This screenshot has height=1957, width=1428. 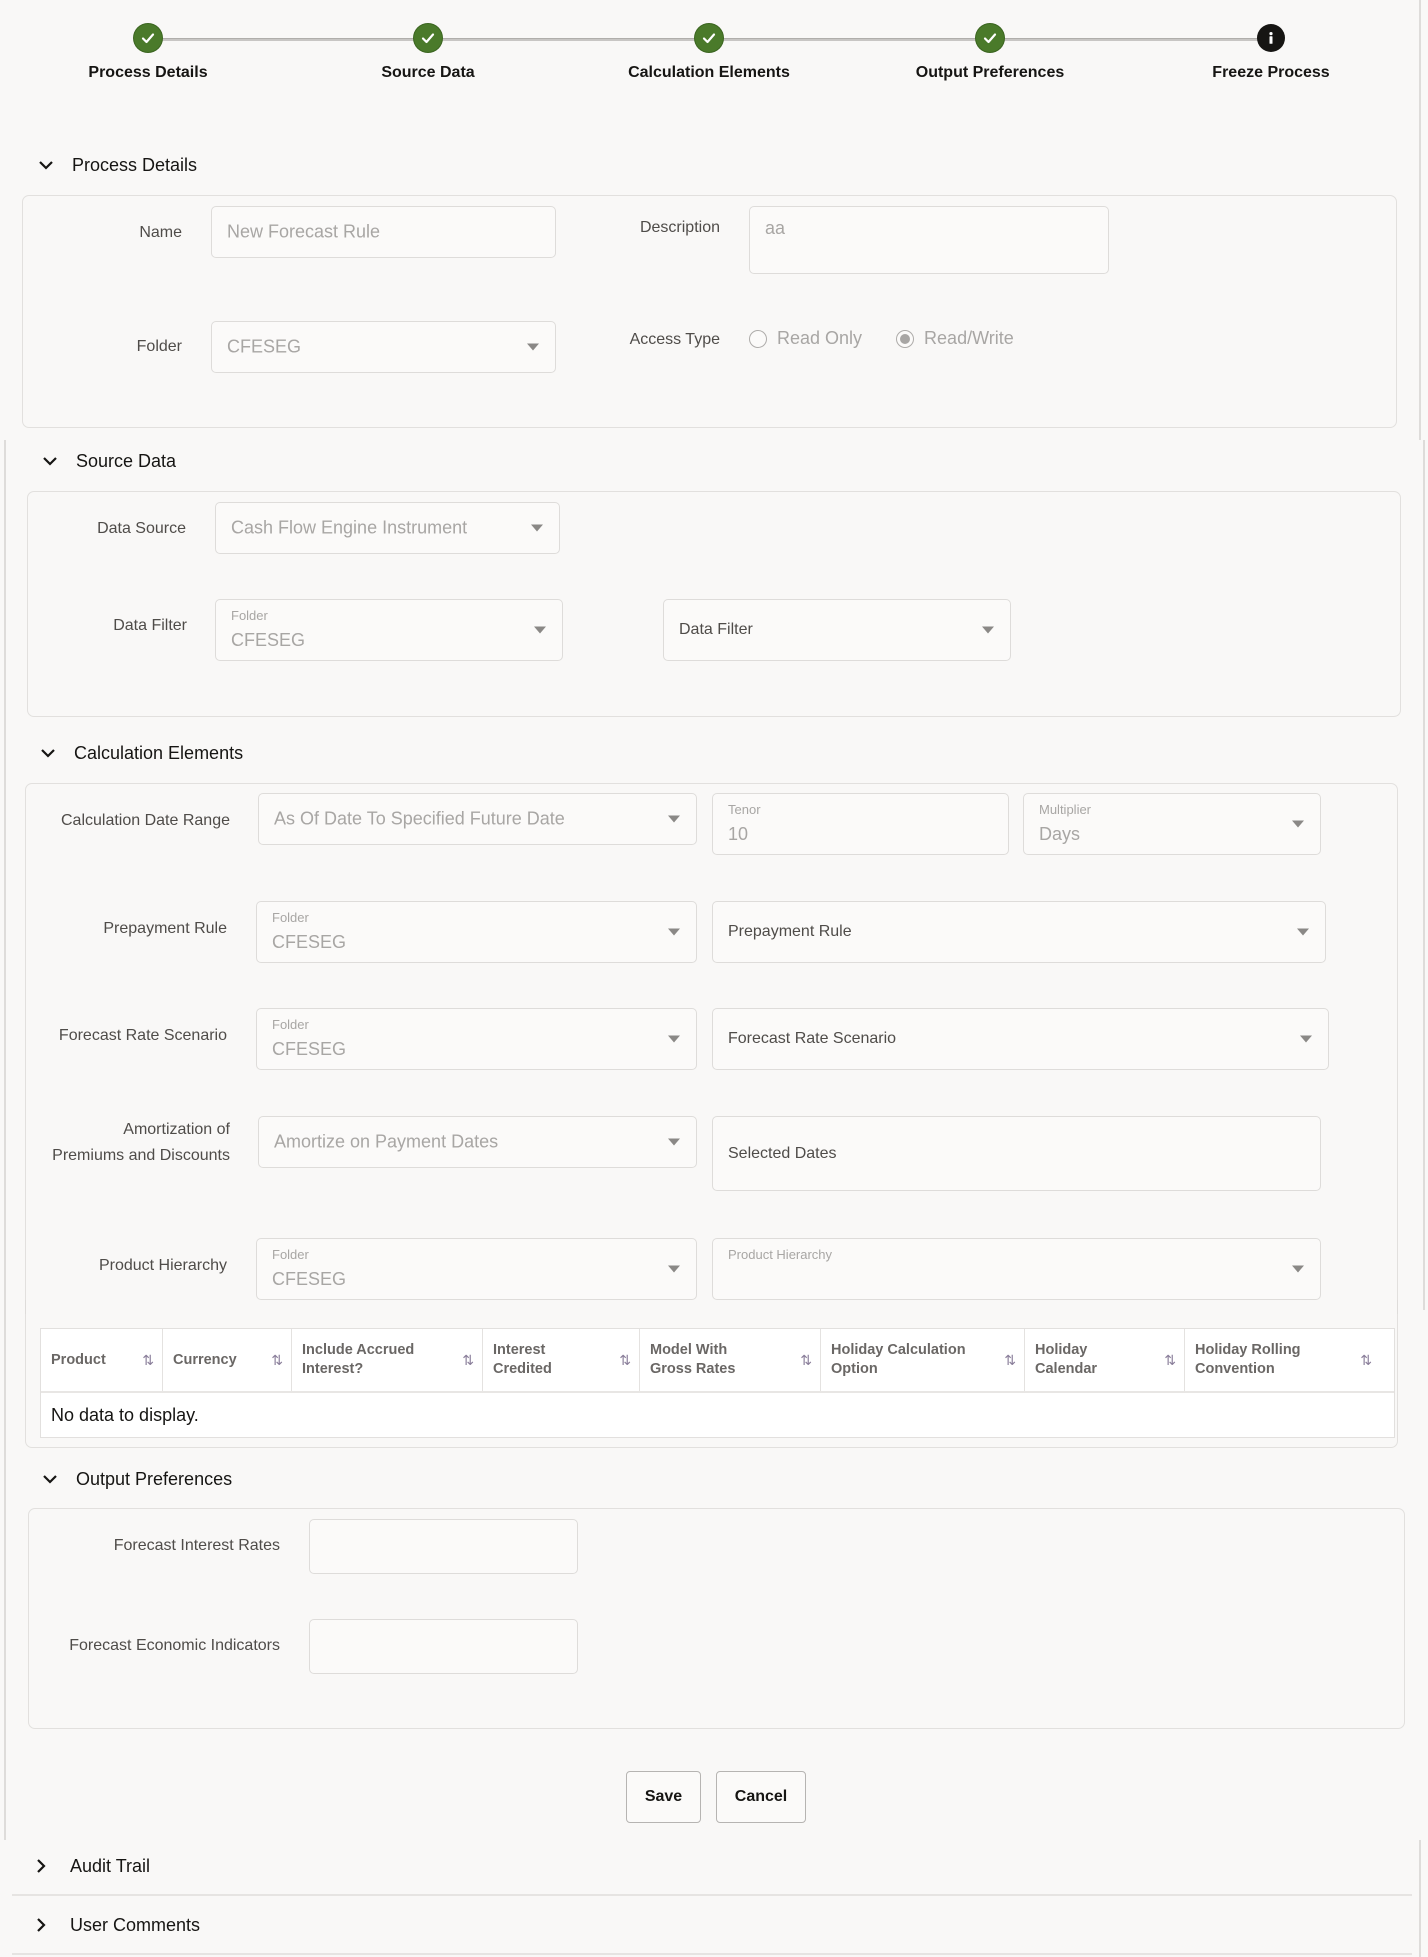 I want to click on section-header-calculation-elements: Calculation Elements, so click(x=139, y=753).